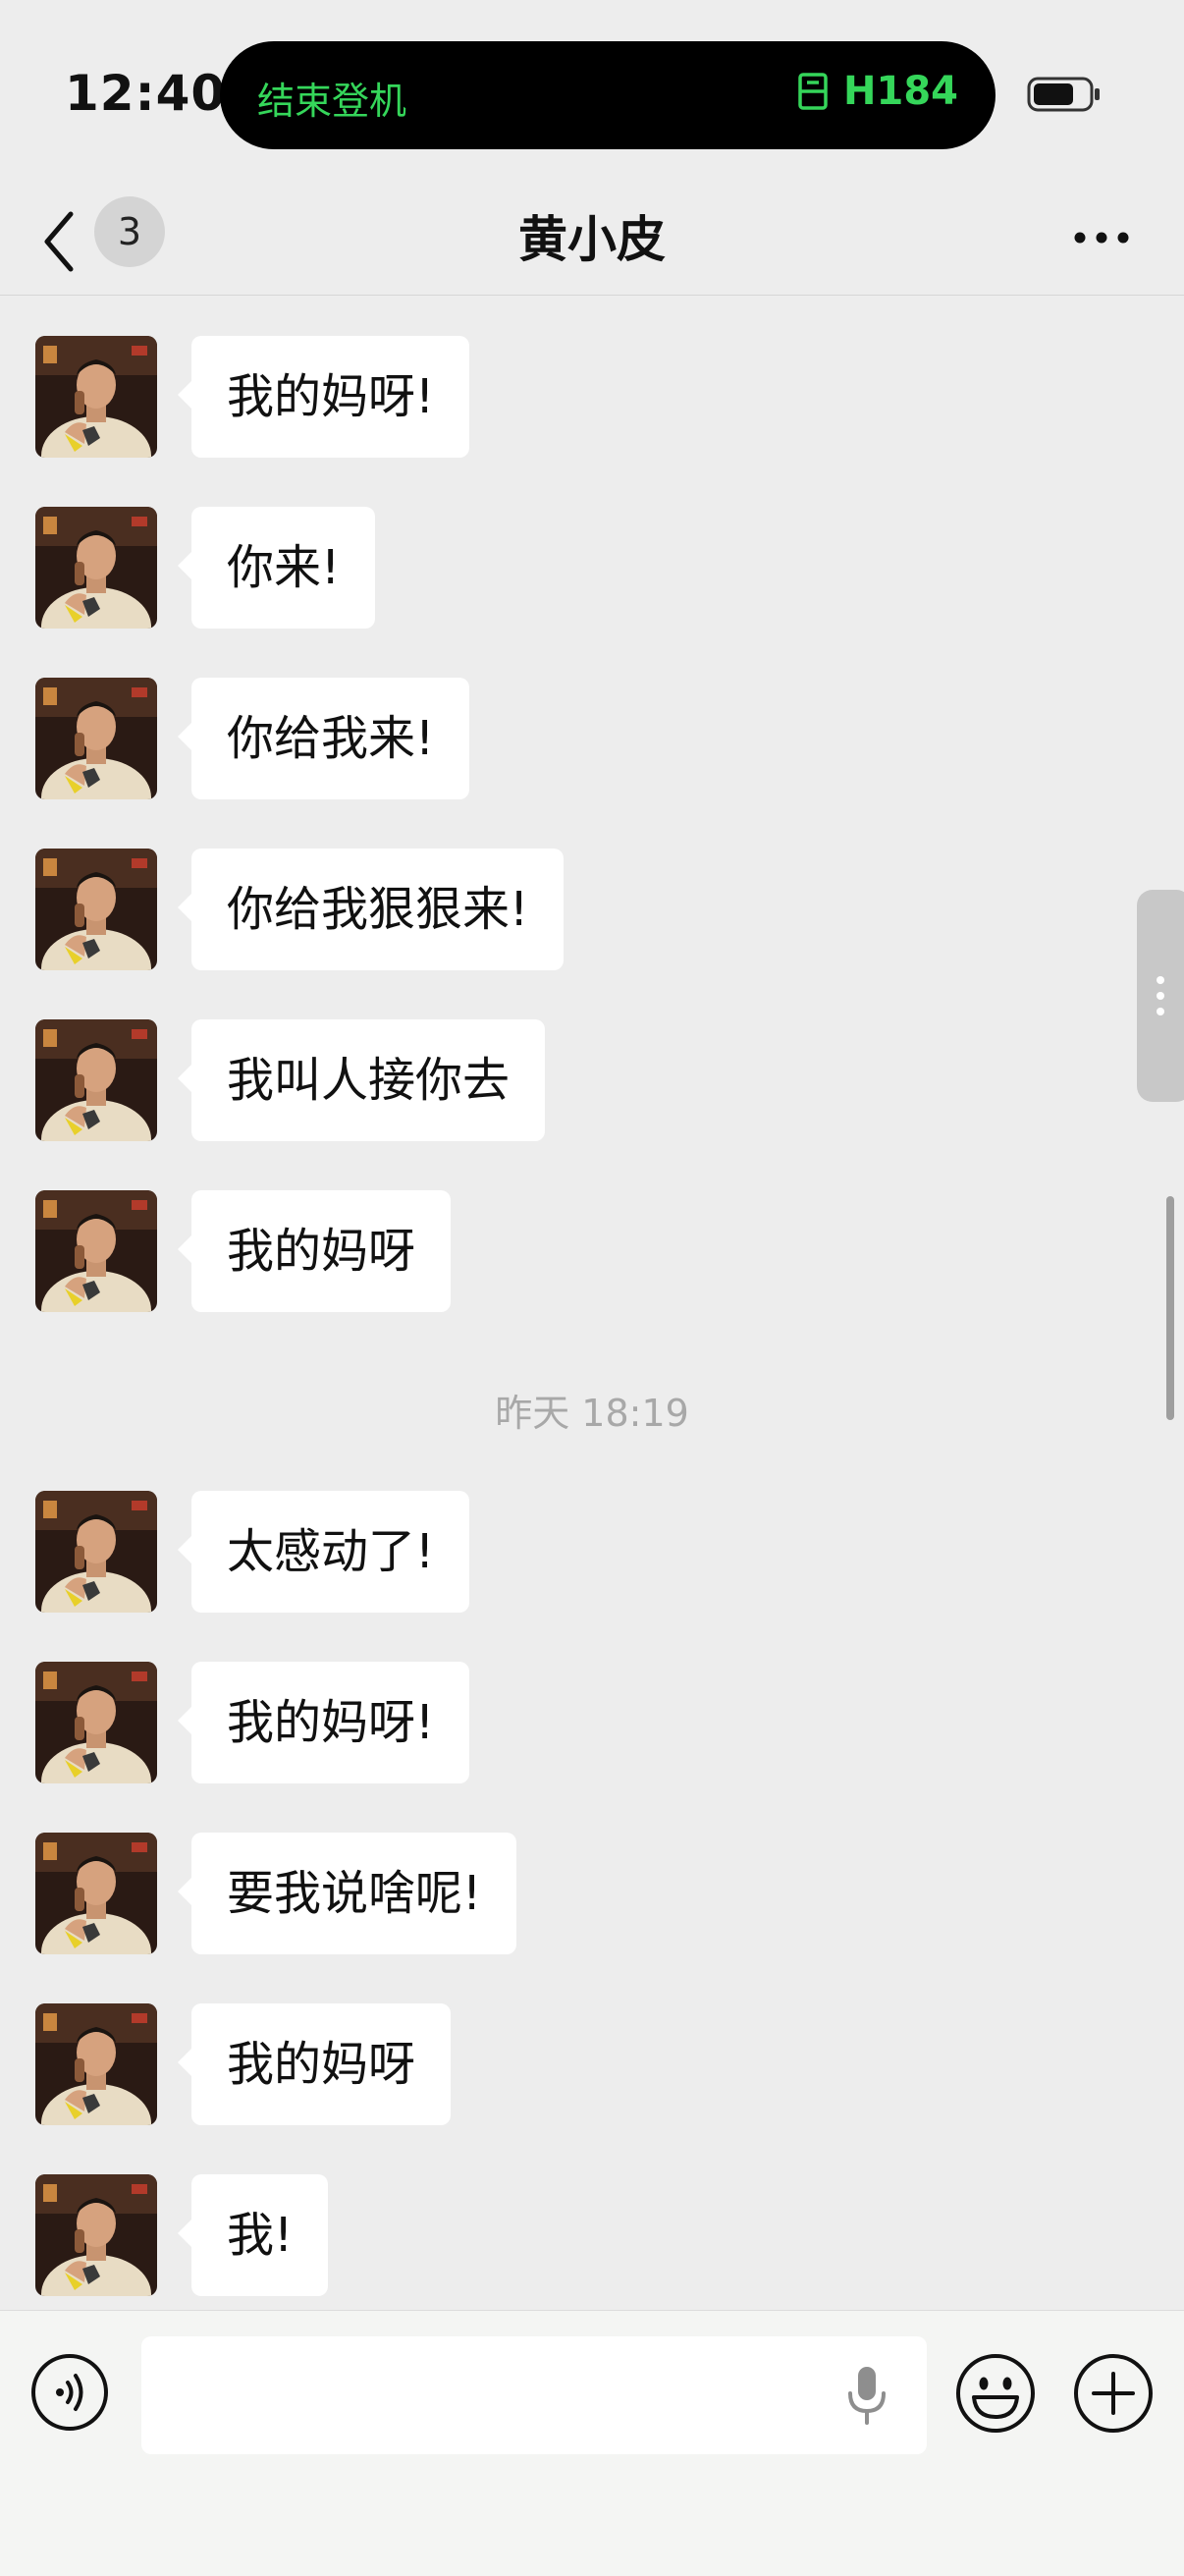 Image resolution: width=1184 pixels, height=2576 pixels. Describe the element at coordinates (69, 2392) in the screenshot. I see `voice-input-icon` at that location.